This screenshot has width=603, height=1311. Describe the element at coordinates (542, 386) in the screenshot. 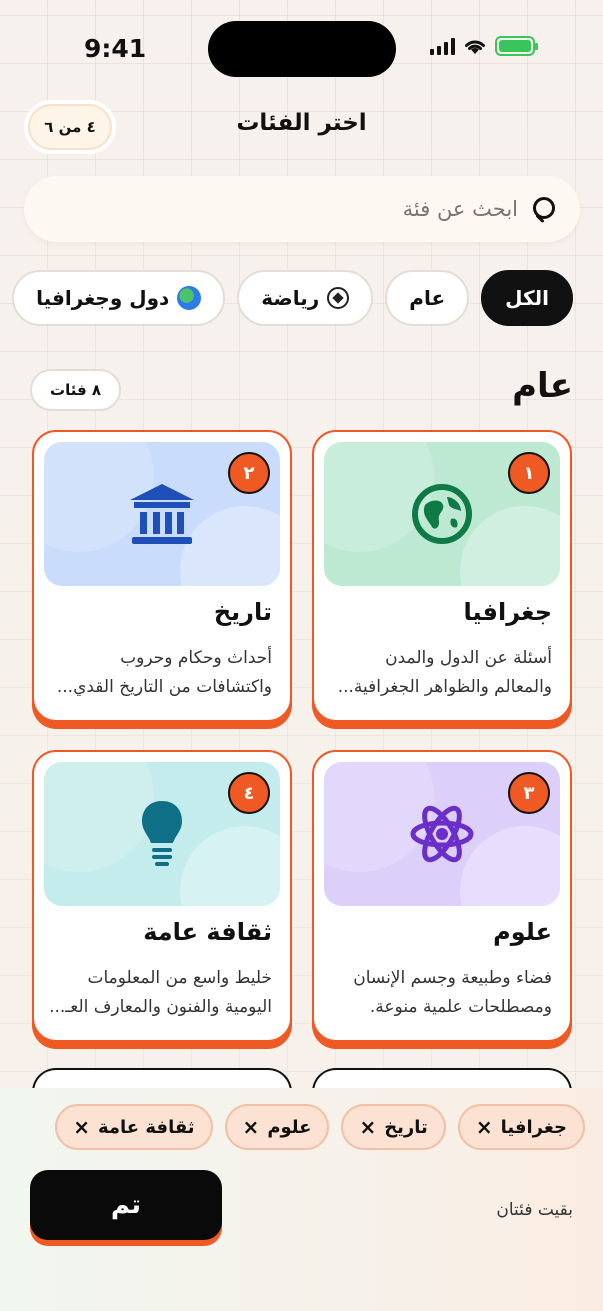

I see `section-title: عام` at that location.